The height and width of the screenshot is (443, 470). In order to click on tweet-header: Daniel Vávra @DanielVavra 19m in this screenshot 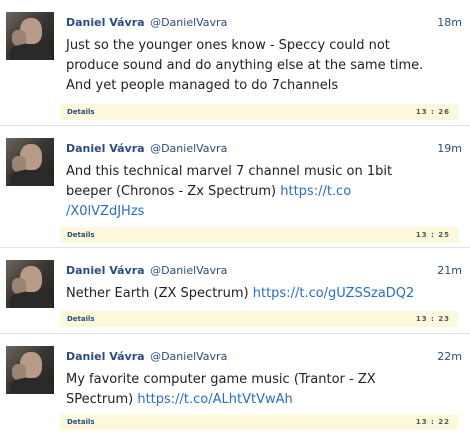, I will do `click(264, 149)`.